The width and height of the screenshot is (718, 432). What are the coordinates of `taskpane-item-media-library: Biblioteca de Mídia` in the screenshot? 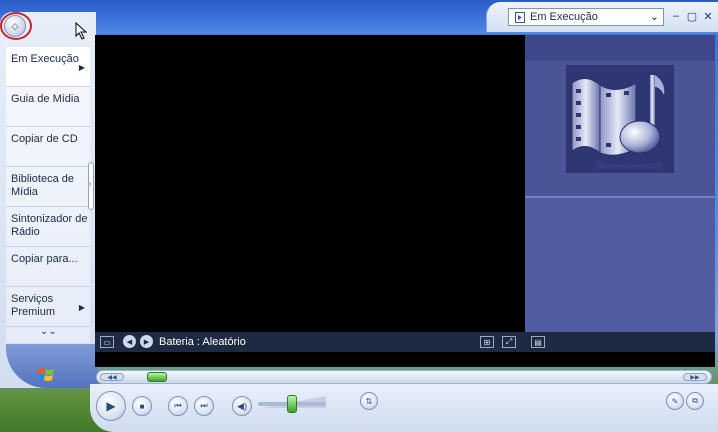 It's located at (48, 187).